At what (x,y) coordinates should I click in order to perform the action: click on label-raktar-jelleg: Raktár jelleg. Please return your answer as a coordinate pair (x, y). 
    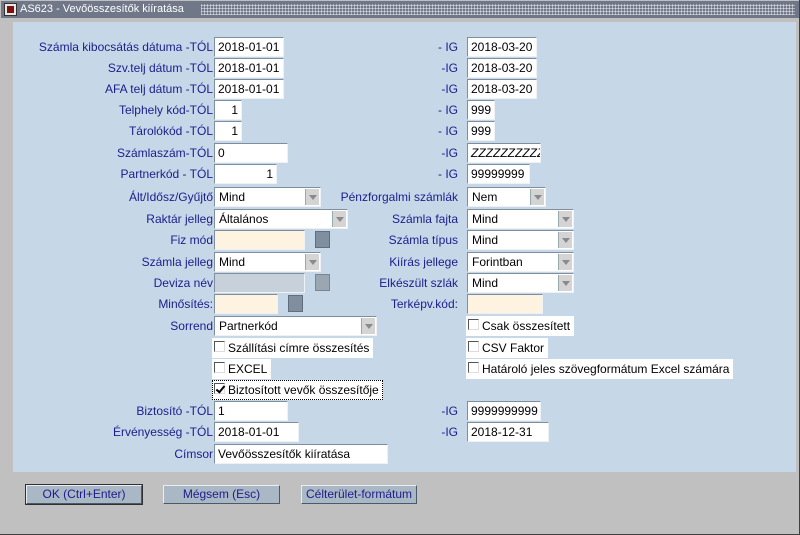
    Looking at the image, I should click on (179, 219).